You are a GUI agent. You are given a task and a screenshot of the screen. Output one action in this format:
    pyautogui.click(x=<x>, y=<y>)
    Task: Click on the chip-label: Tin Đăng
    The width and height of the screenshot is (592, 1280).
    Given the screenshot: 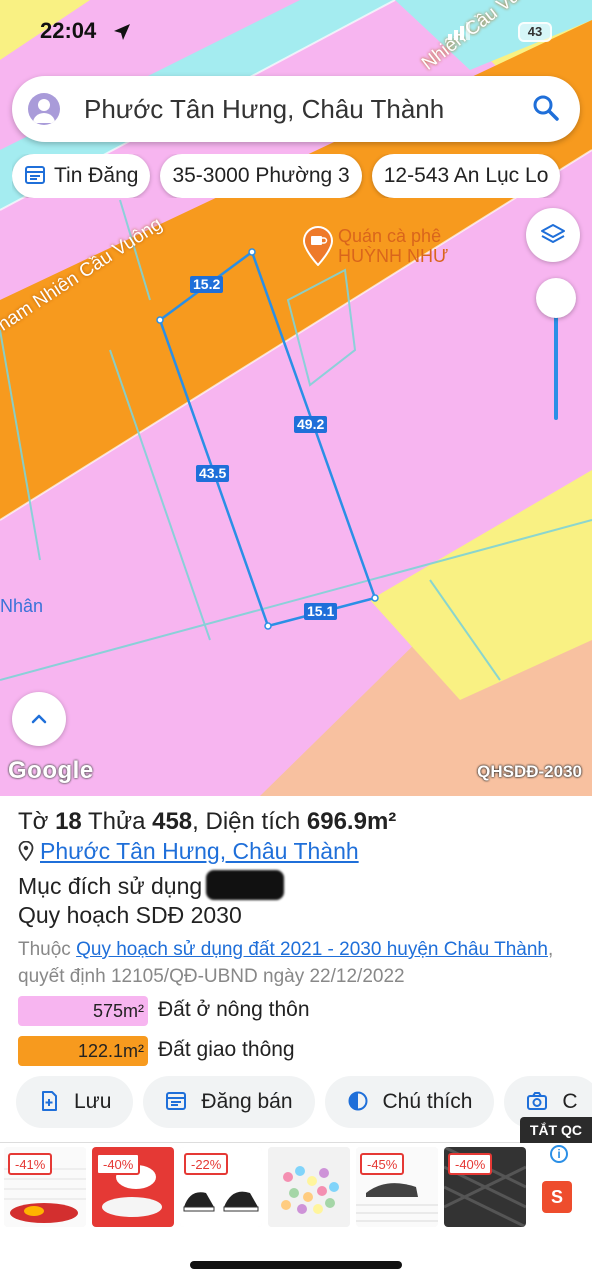 What is the action you would take?
    pyautogui.click(x=96, y=175)
    